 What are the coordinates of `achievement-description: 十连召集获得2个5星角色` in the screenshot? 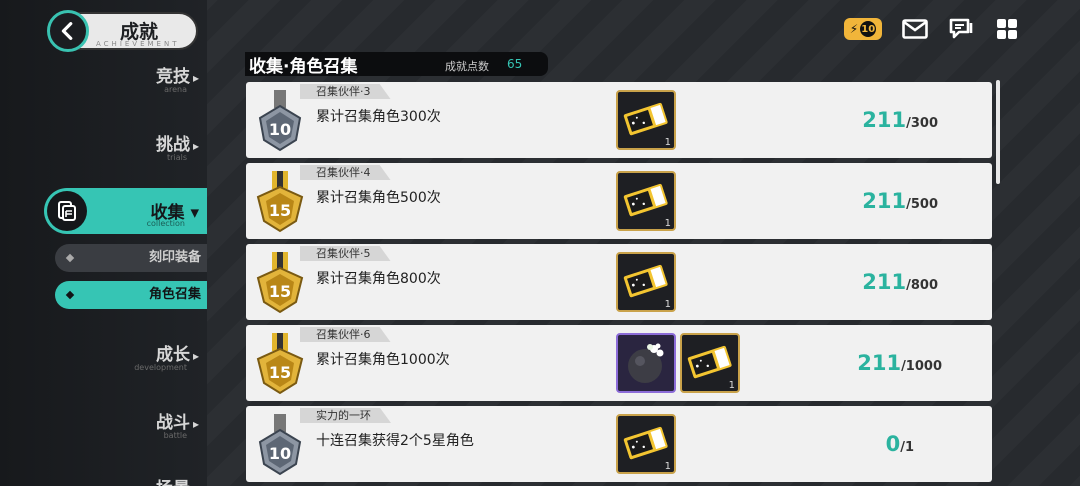 It's located at (395, 441).